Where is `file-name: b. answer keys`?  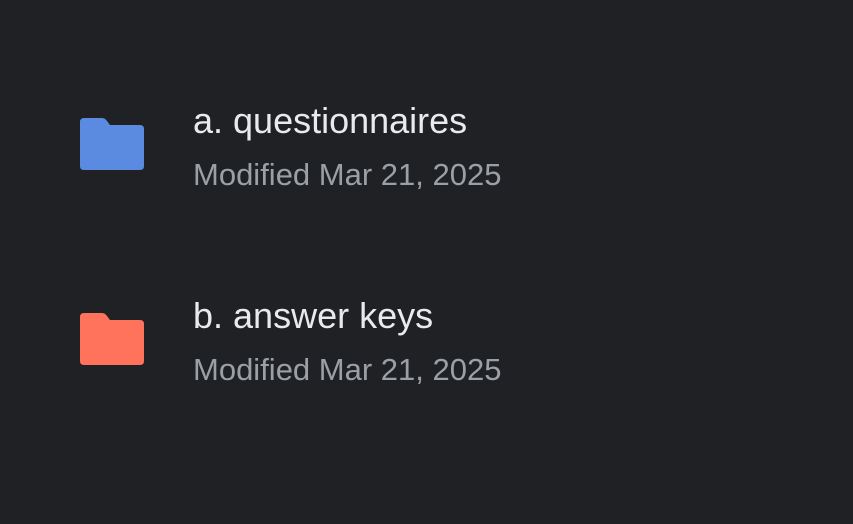 file-name: b. answer keys is located at coordinates (313, 315).